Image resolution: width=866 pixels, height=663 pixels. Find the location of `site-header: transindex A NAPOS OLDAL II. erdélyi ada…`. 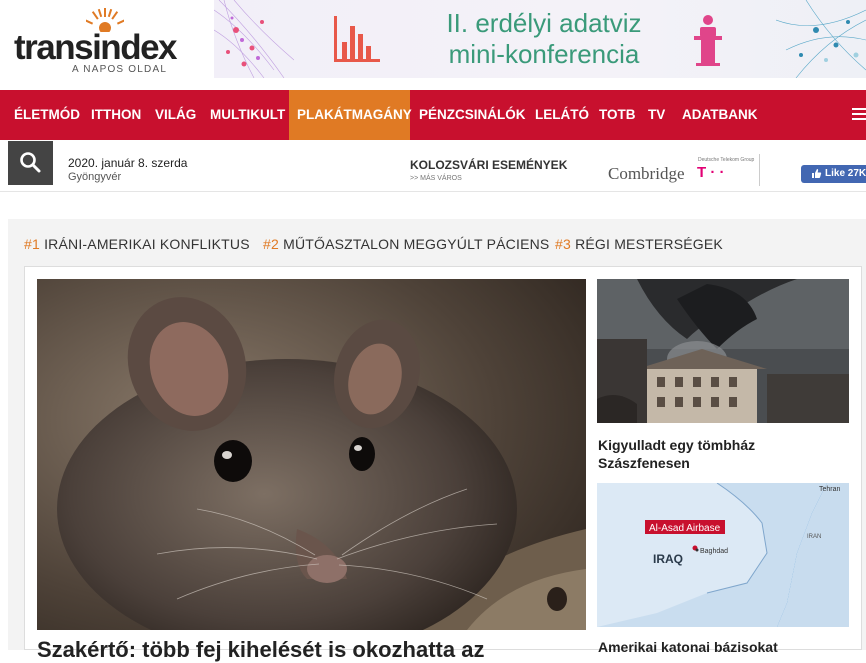

site-header: transindex A NAPOS OLDAL II. erdélyi ada… is located at coordinates (433, 45).